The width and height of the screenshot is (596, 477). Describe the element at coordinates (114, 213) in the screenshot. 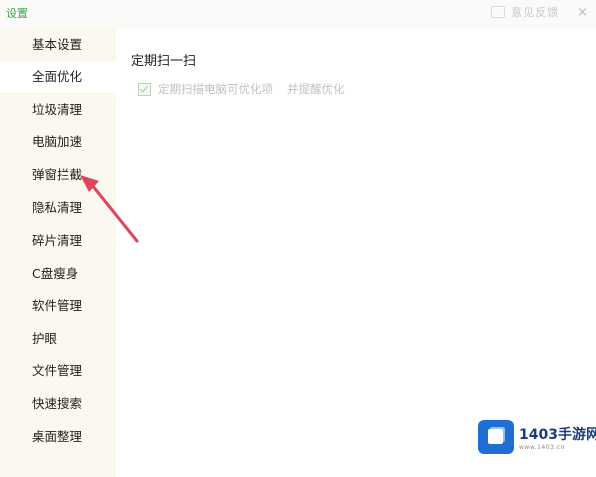

I see `arrow-shaft` at that location.